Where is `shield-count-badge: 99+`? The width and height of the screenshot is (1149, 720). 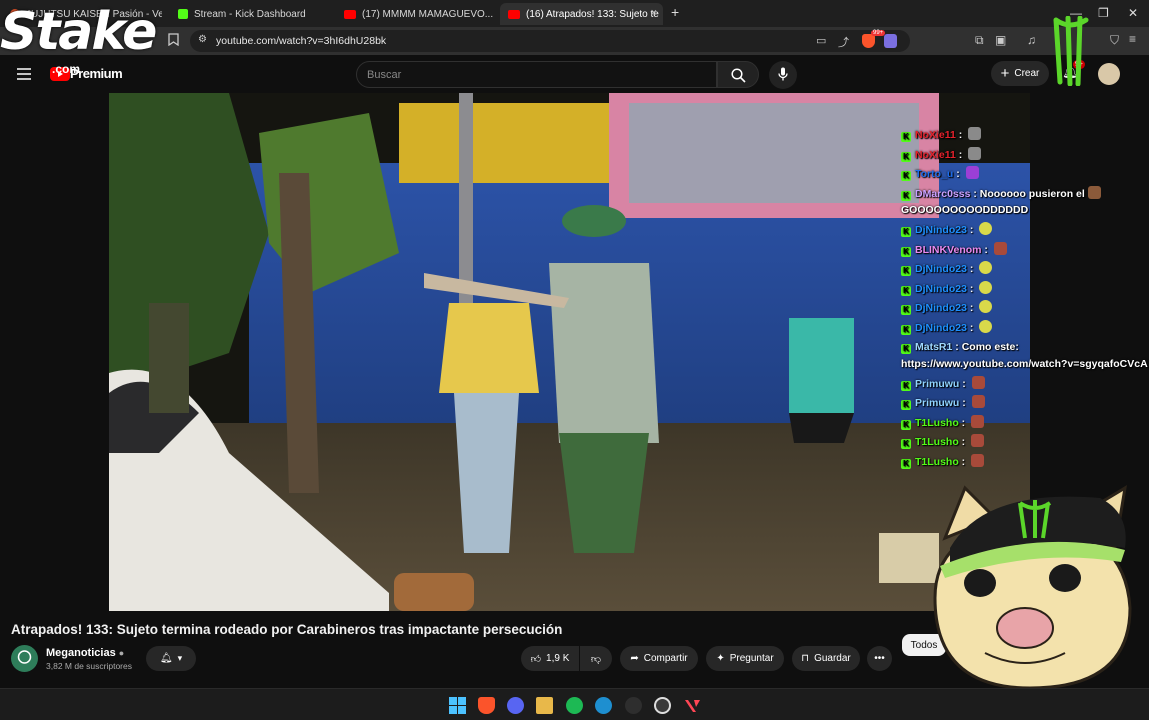 shield-count-badge: 99+ is located at coordinates (878, 33).